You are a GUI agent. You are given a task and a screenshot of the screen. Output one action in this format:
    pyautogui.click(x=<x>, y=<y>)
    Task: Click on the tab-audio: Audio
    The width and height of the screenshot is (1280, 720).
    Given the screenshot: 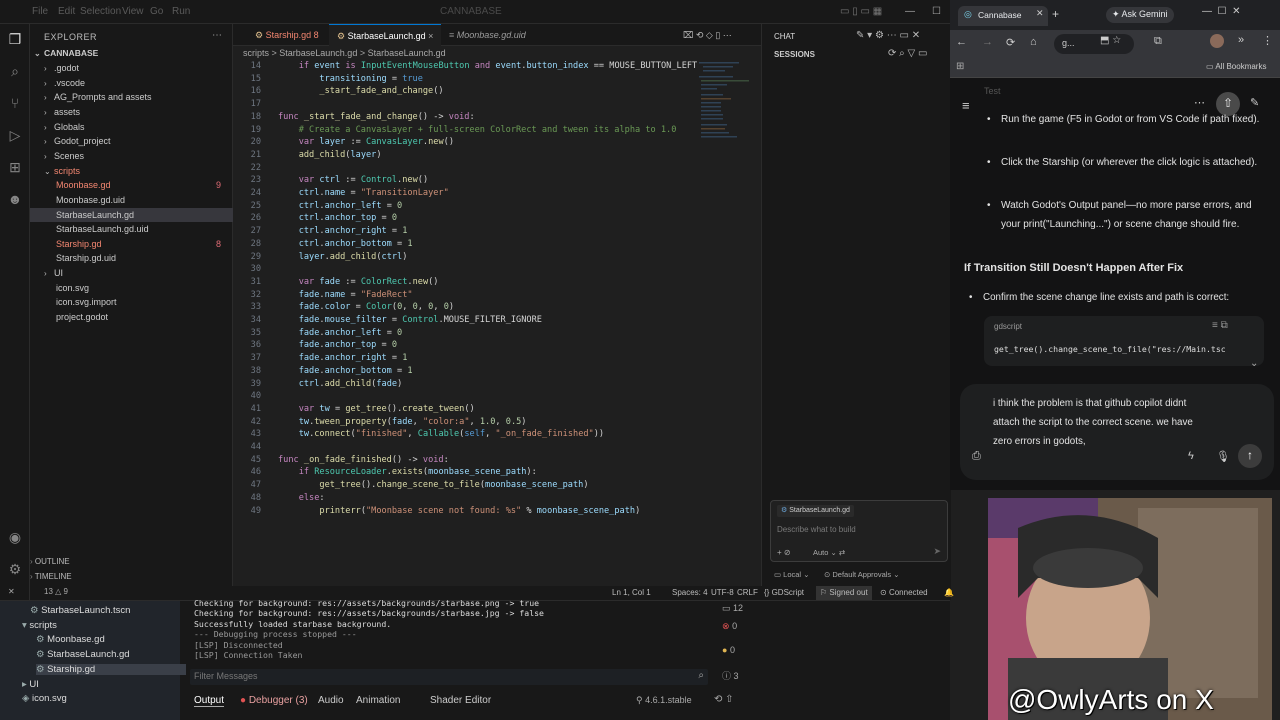 What is the action you would take?
    pyautogui.click(x=331, y=700)
    